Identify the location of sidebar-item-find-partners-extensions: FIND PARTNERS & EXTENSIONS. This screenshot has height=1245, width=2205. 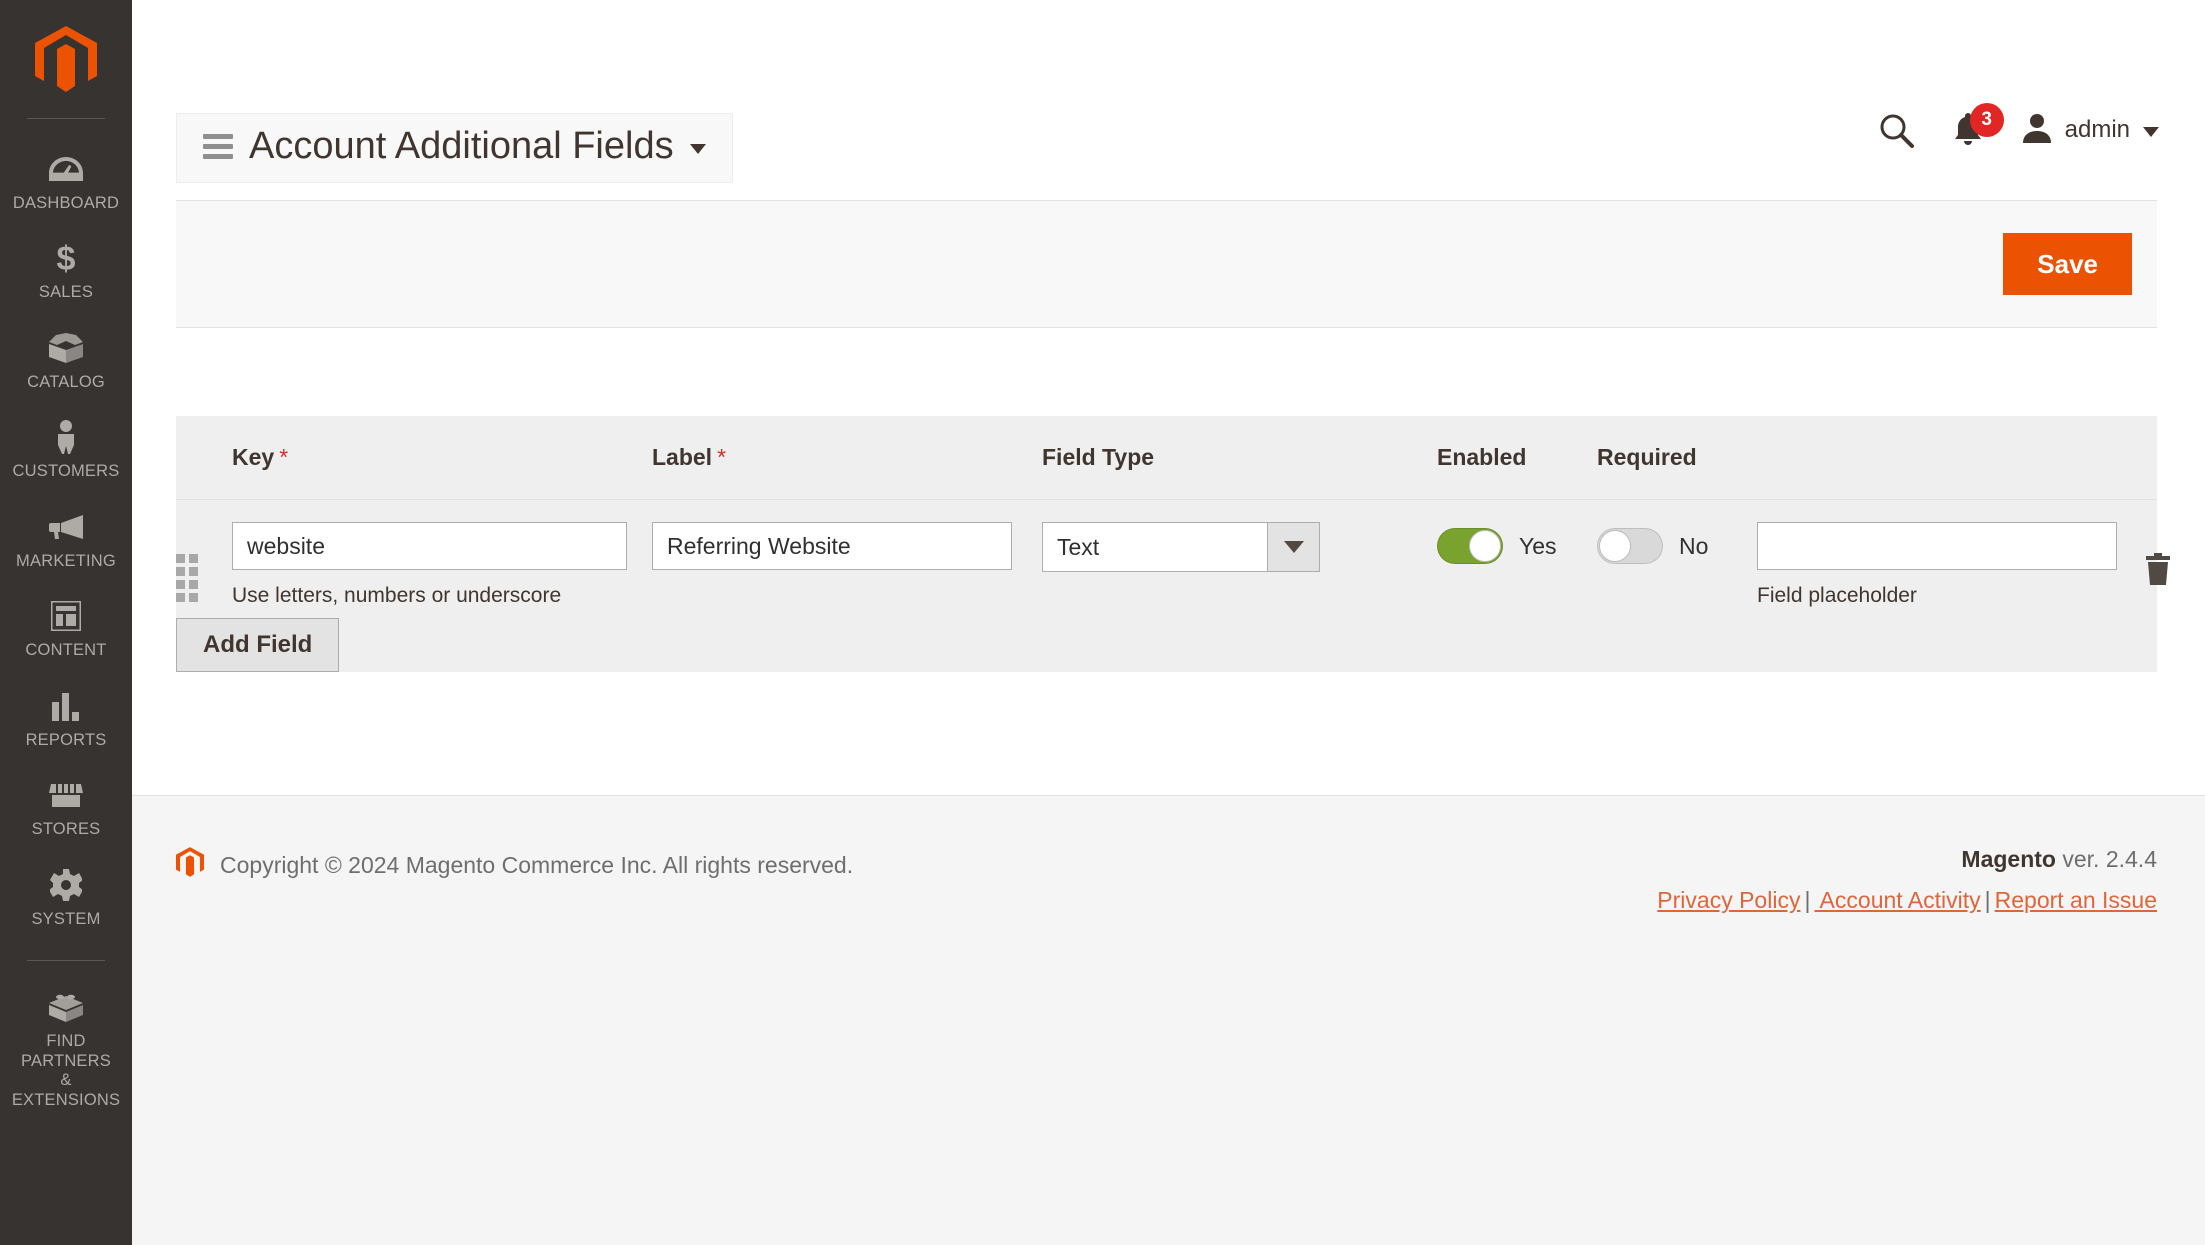
(66, 1049).